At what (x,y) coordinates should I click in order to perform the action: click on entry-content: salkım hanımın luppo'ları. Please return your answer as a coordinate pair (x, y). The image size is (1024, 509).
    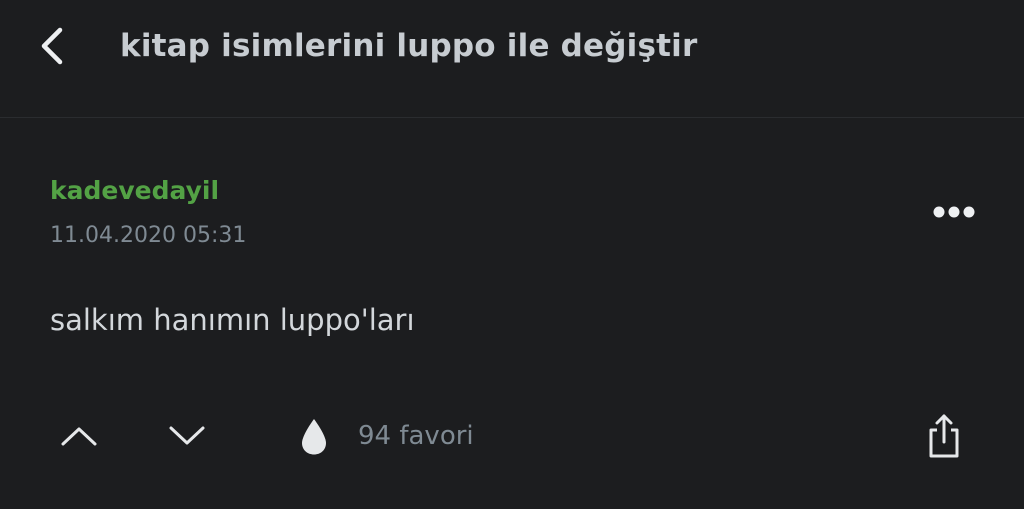
    Looking at the image, I should click on (232, 320).